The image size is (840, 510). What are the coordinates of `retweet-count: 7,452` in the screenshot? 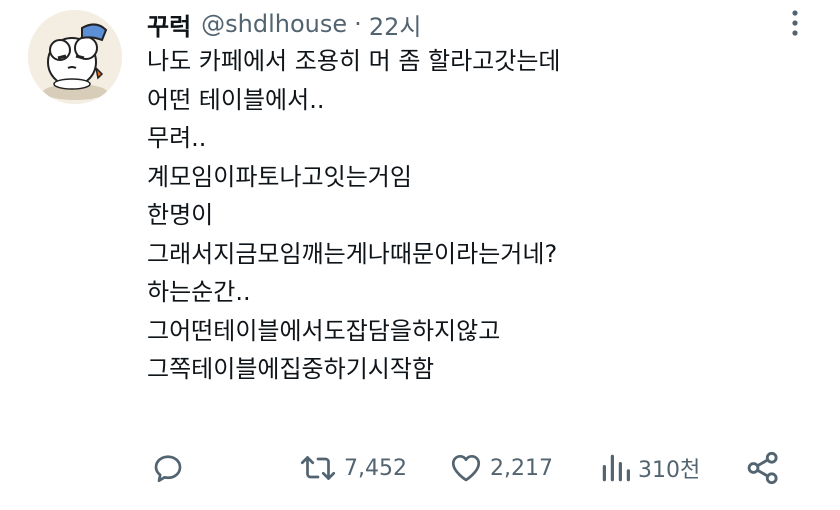 It's located at (375, 468).